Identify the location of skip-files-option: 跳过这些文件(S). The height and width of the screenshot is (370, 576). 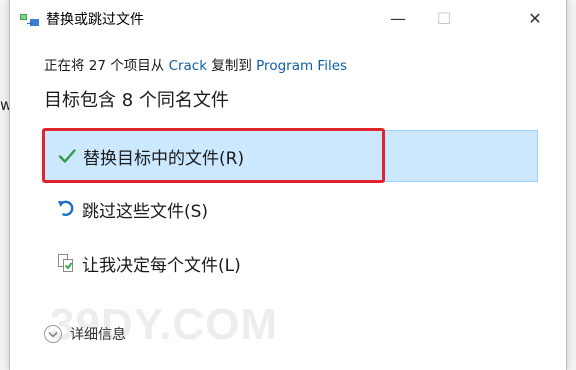
(291, 210).